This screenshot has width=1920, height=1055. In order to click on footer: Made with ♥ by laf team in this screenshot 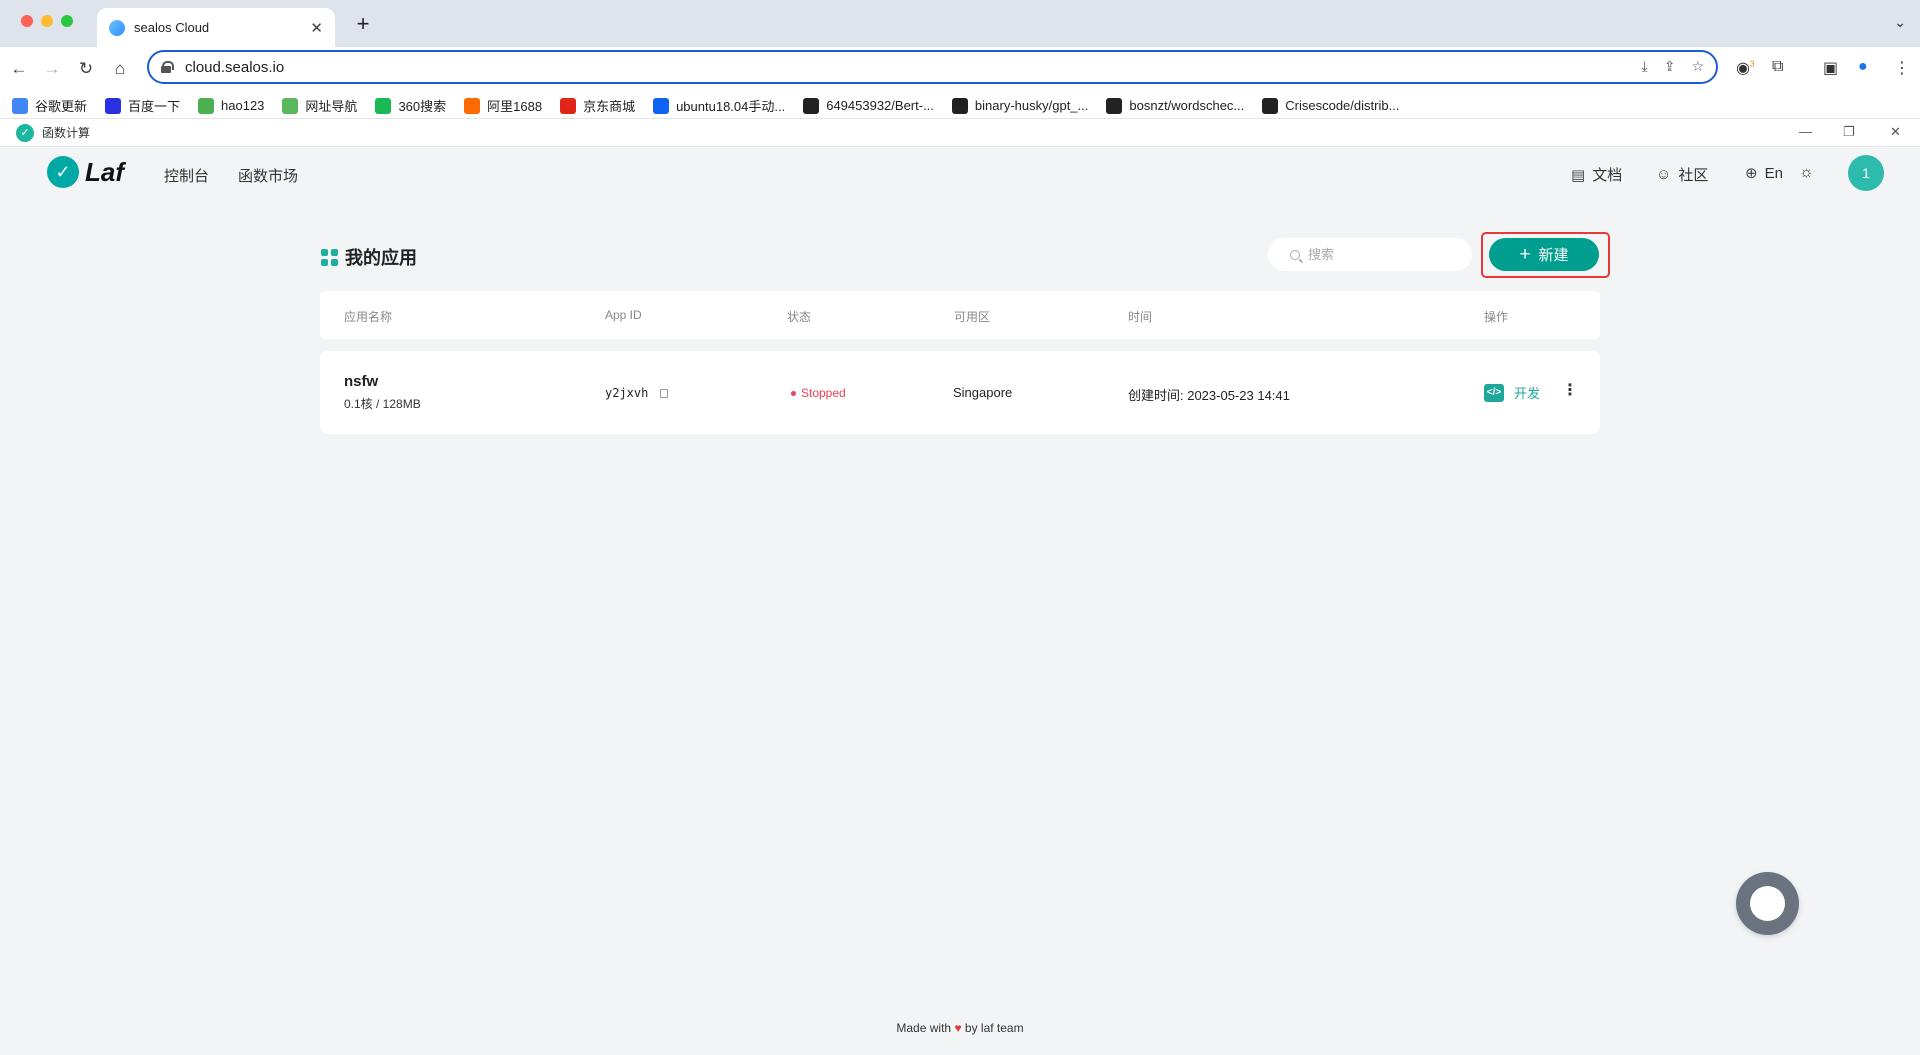, I will do `click(960, 1028)`.